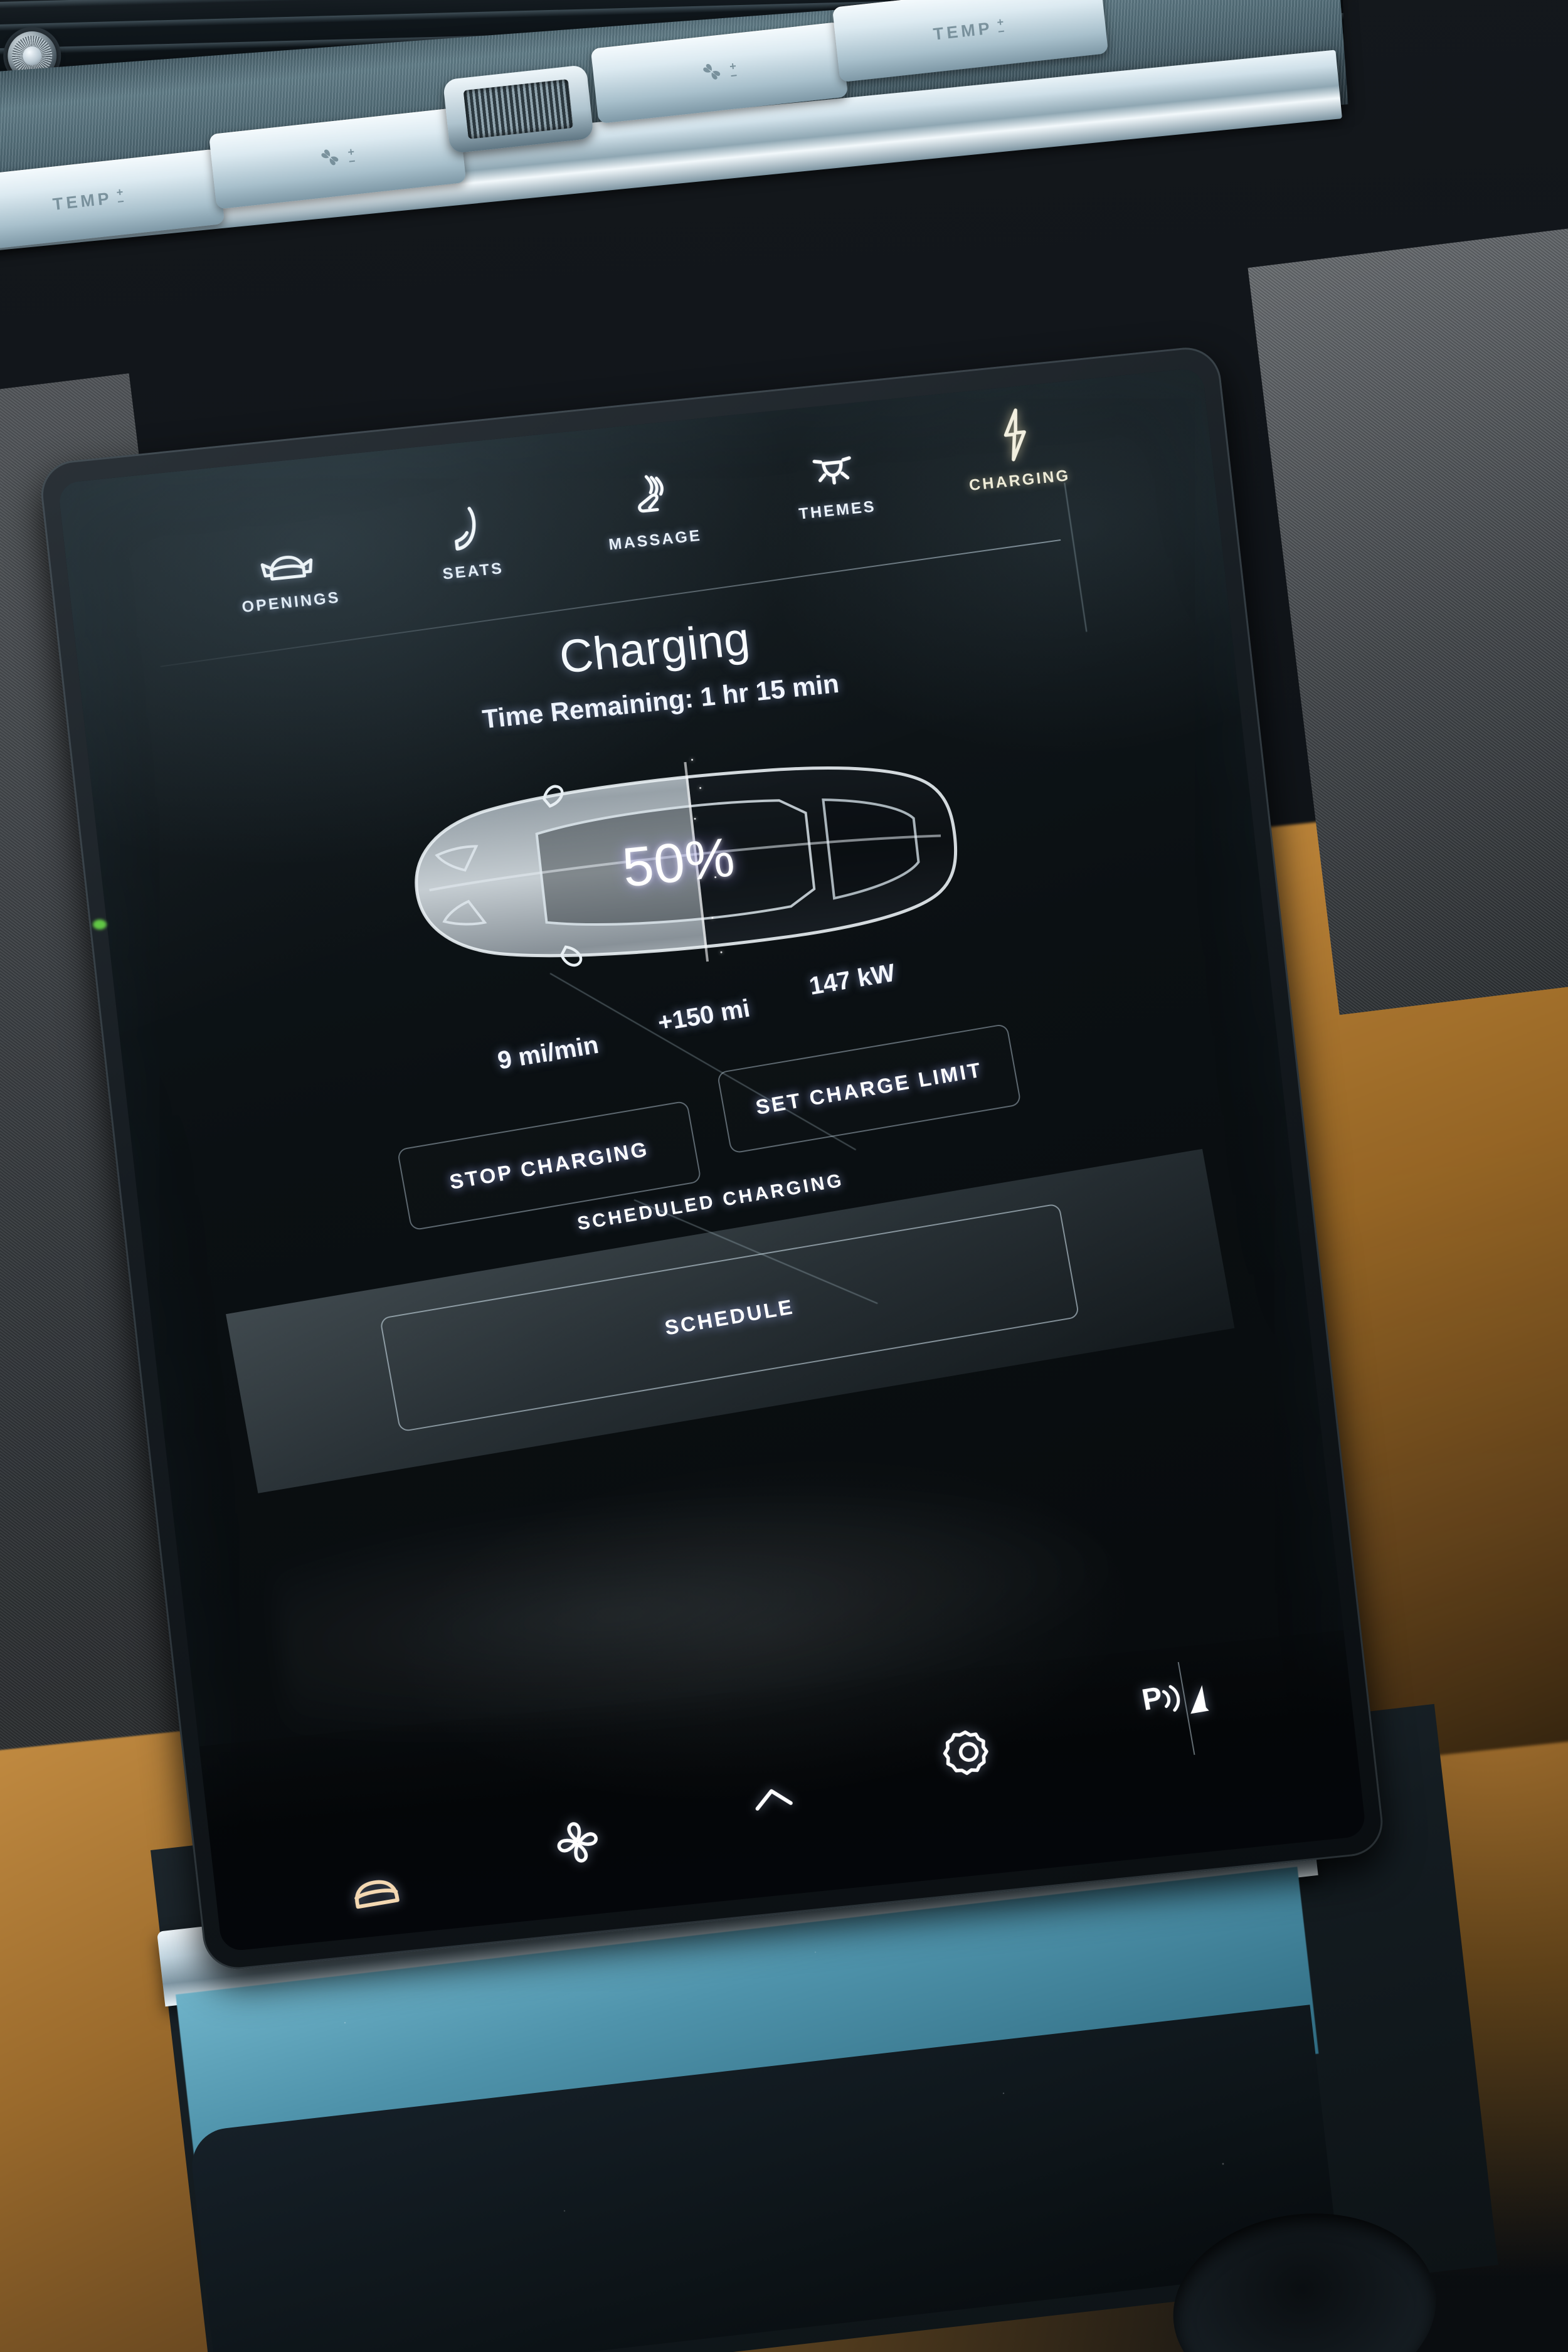 This screenshot has width=1568, height=2352. What do you see at coordinates (837, 510) in the screenshot?
I see `tab-label: THEMES` at bounding box center [837, 510].